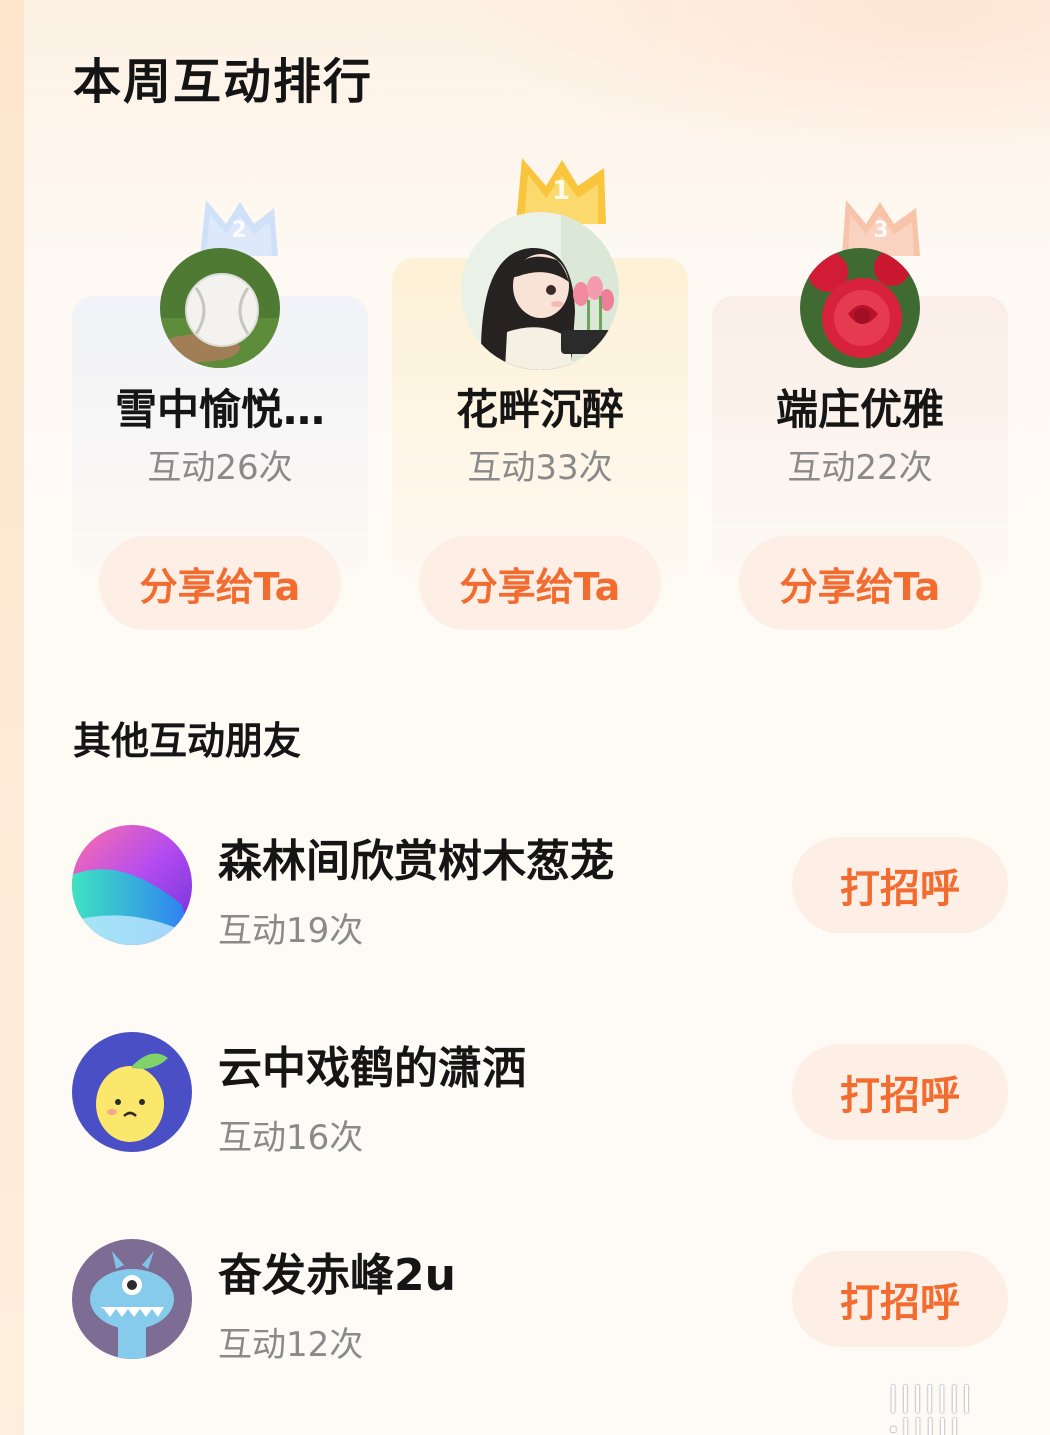 The image size is (1050, 1435). I want to click on friend-count: 互动16次, so click(291, 1138).